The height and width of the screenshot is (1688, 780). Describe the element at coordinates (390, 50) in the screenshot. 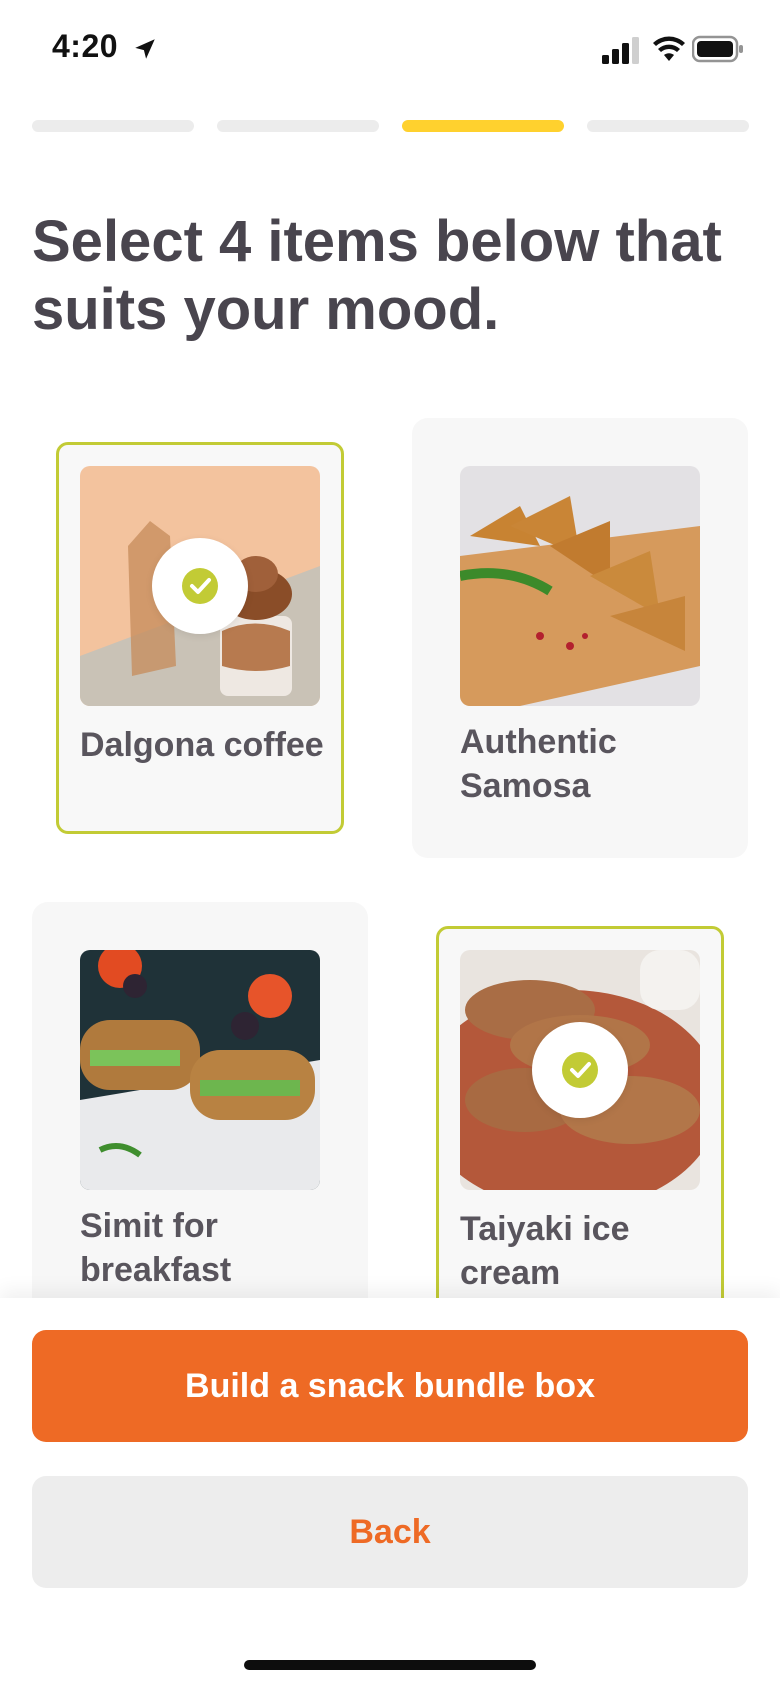

I see `status-bar: 4:20` at that location.